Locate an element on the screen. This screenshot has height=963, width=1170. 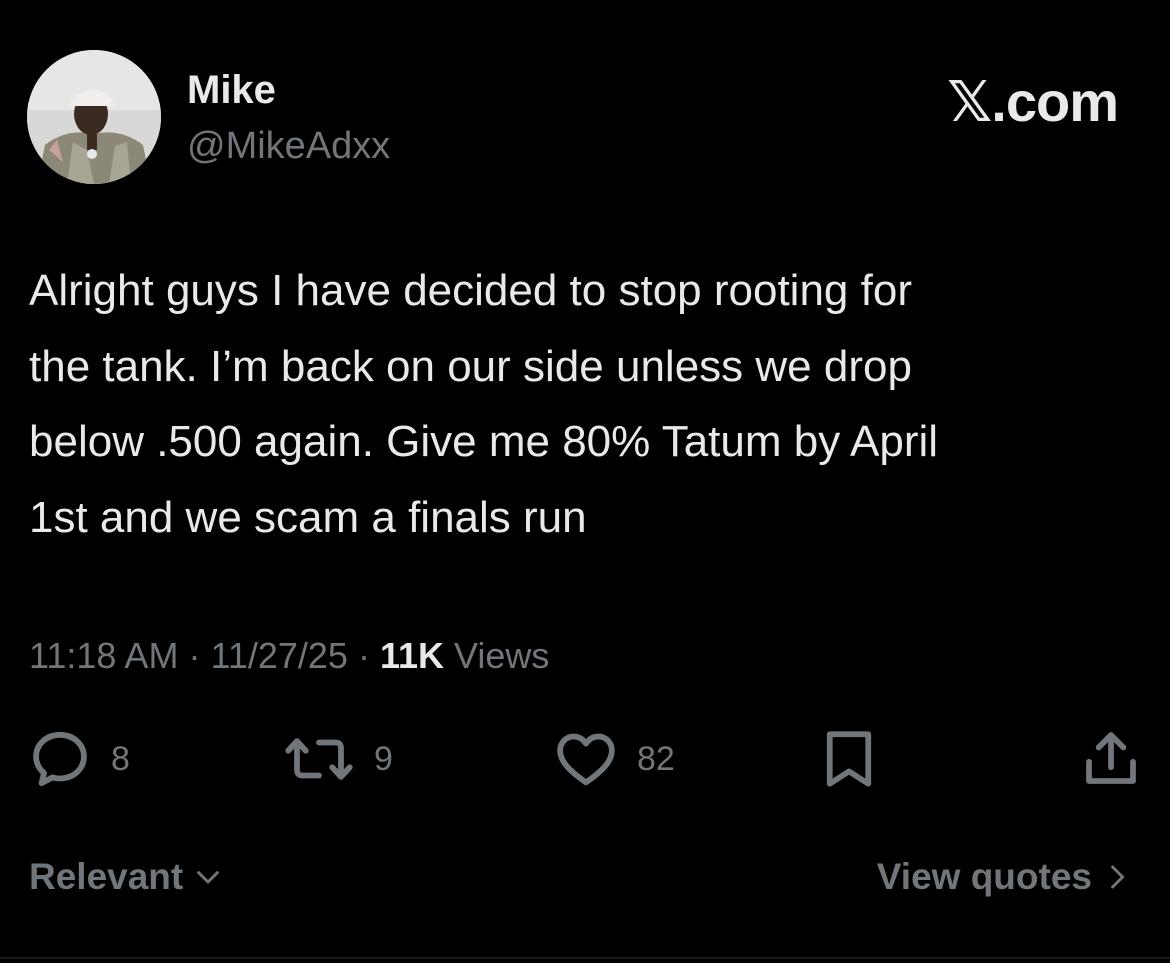
views-count: 11K is located at coordinates (412, 655).